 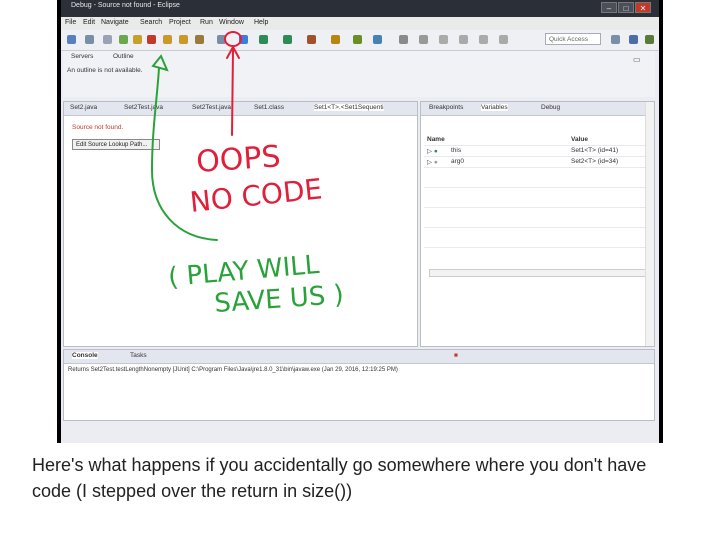 I want to click on annotation-oops: OOPS, so click(x=238, y=159).